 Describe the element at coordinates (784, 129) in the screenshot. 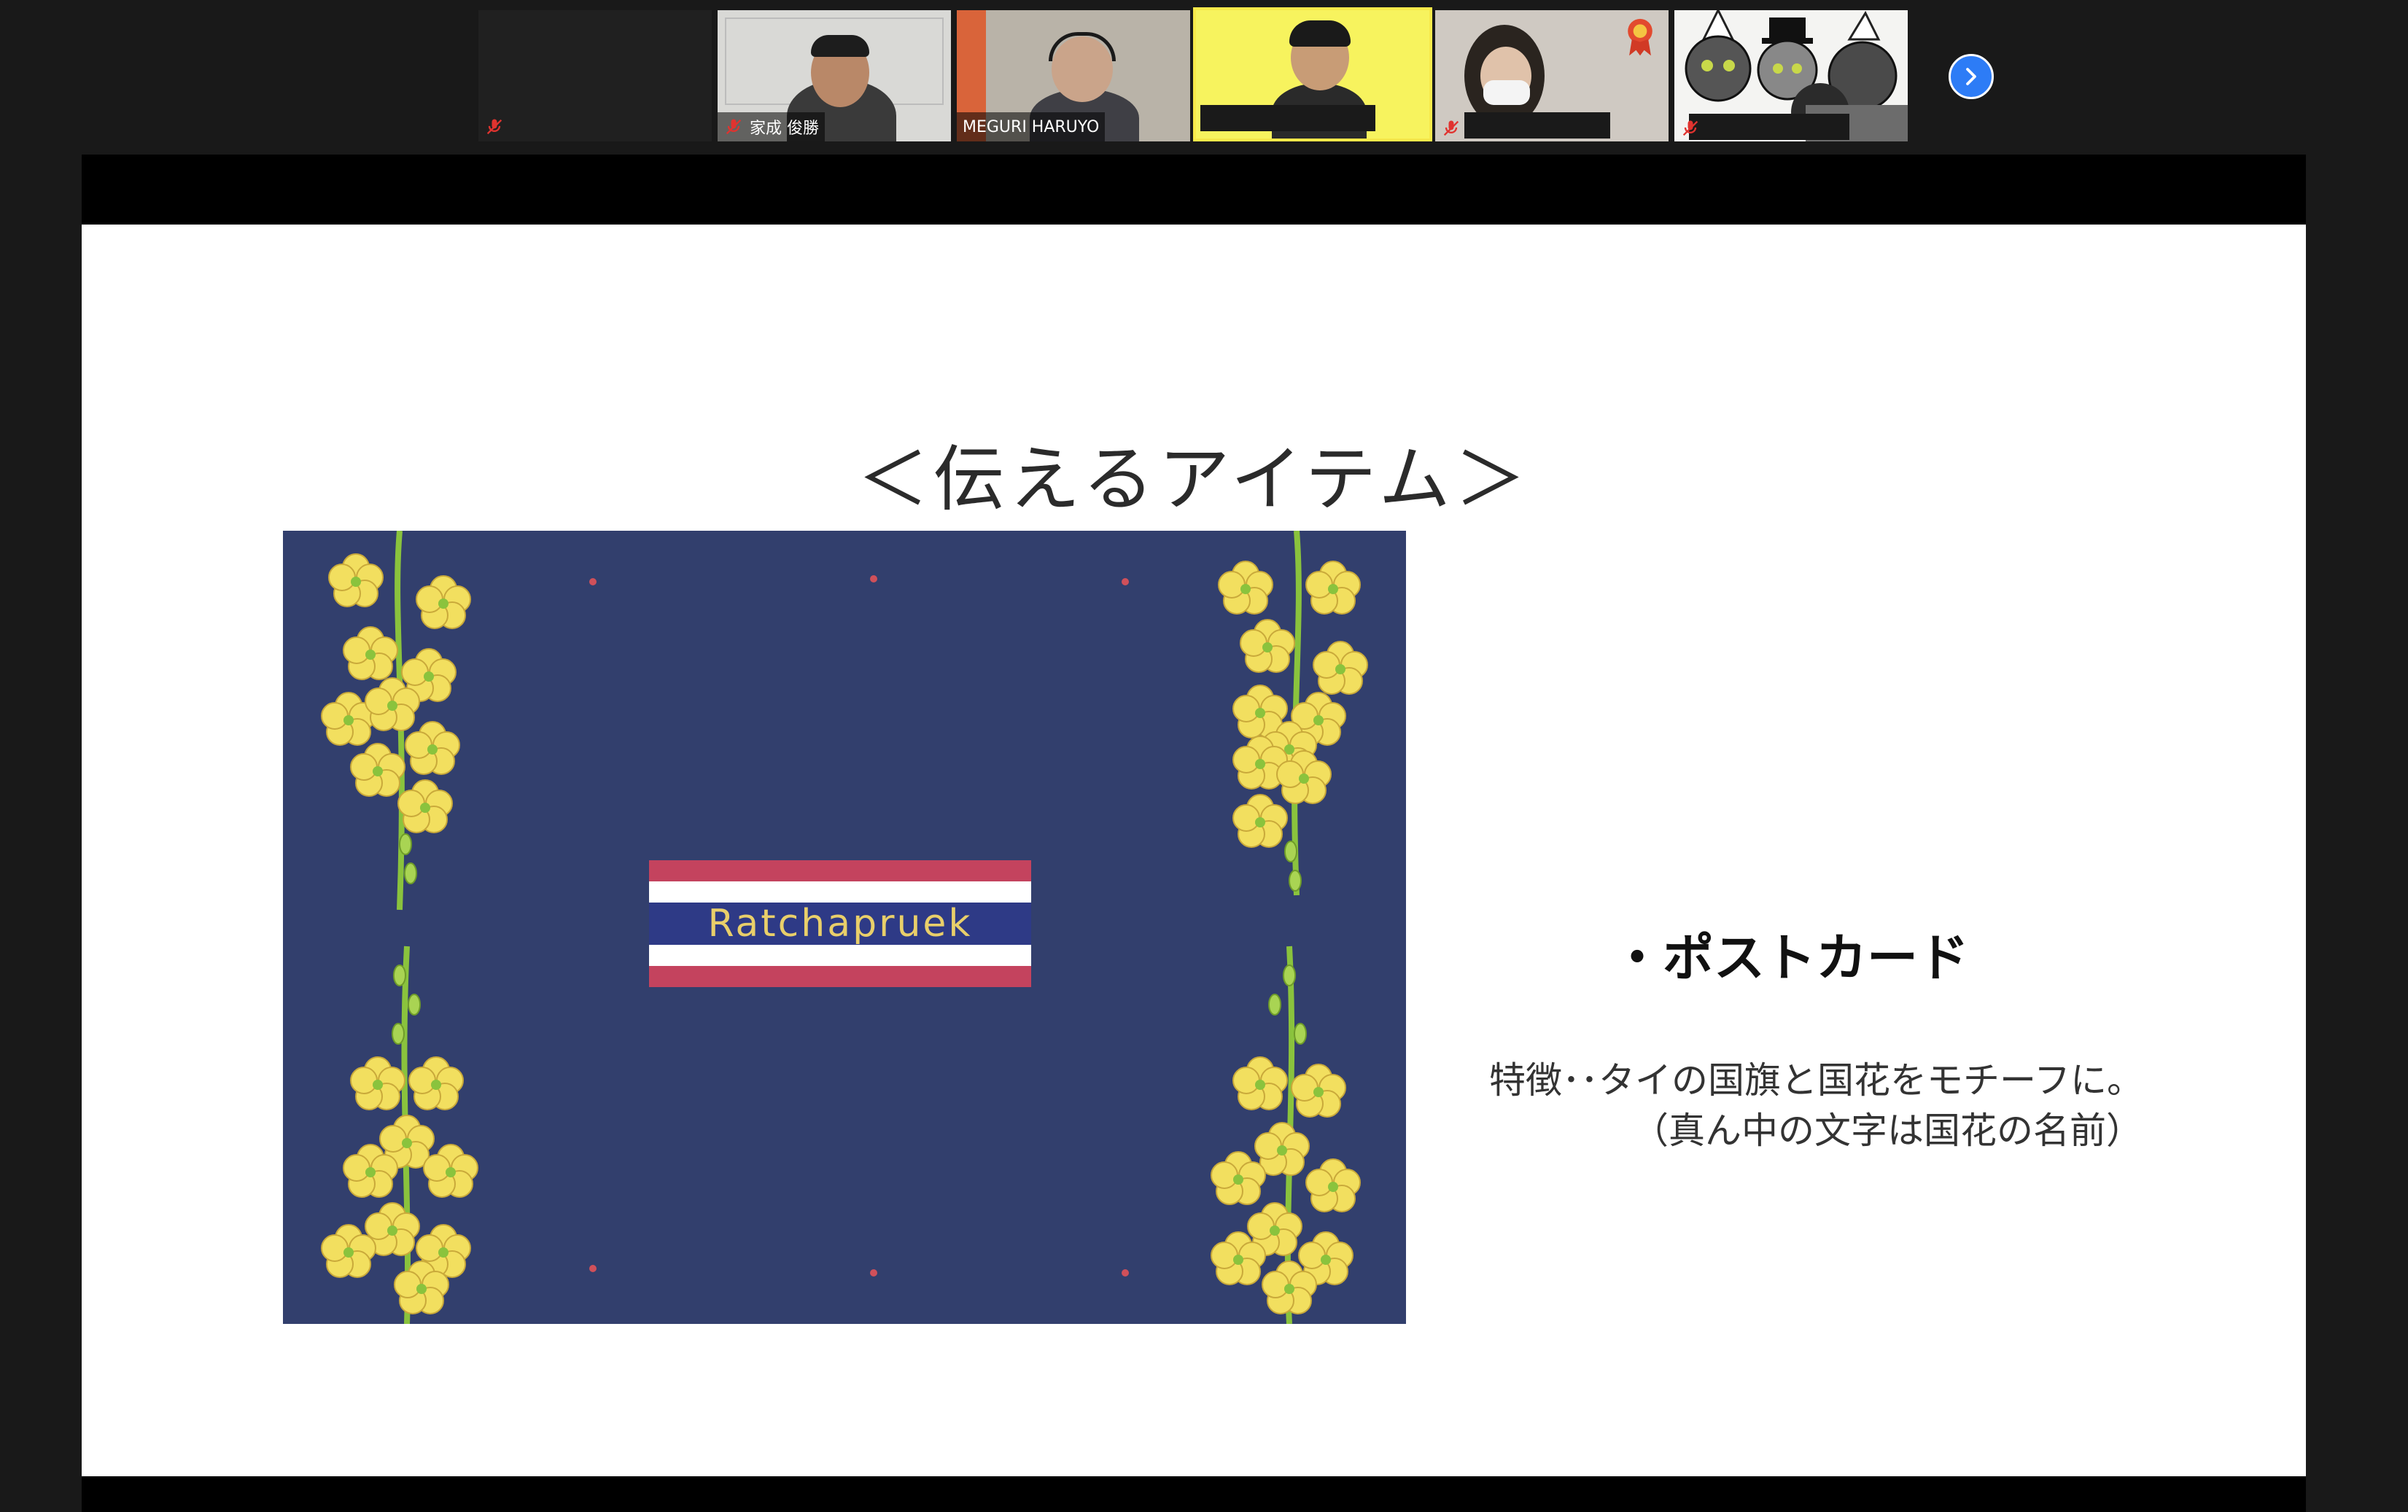

I see `participant-name: 家成 俊勝` at that location.